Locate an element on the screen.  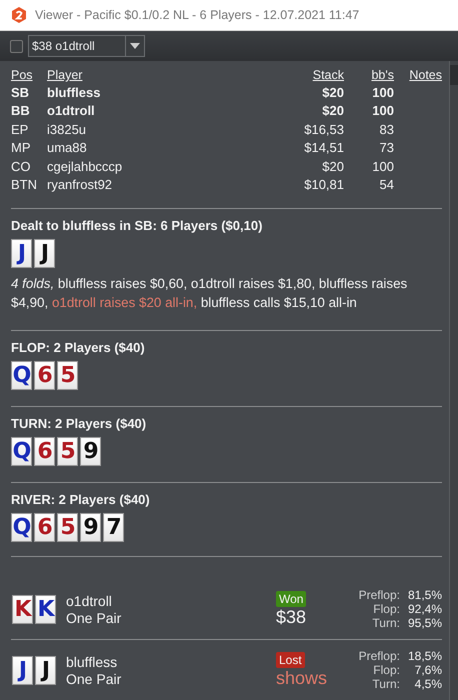
table-cell-text: EP is located at coordinates (20, 129).